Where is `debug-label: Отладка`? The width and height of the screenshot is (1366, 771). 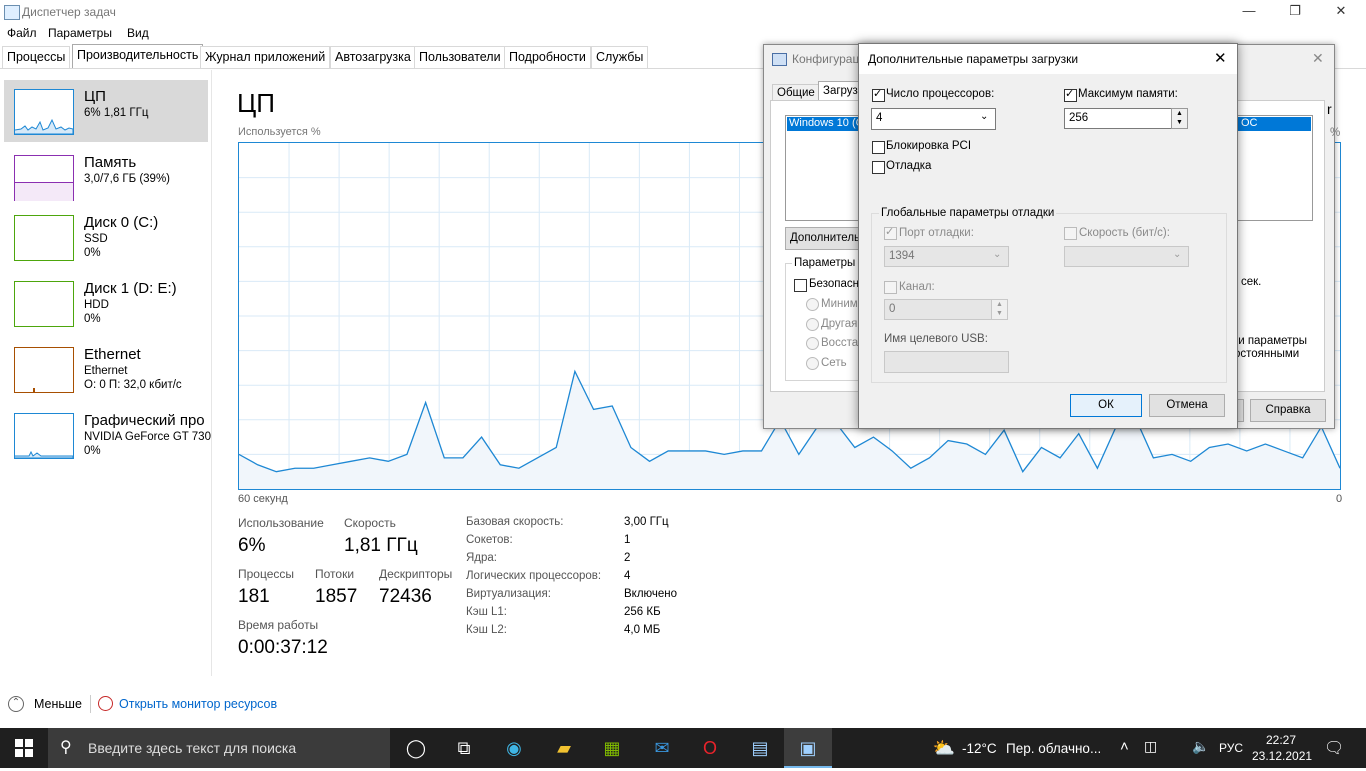 debug-label: Отладка is located at coordinates (909, 166).